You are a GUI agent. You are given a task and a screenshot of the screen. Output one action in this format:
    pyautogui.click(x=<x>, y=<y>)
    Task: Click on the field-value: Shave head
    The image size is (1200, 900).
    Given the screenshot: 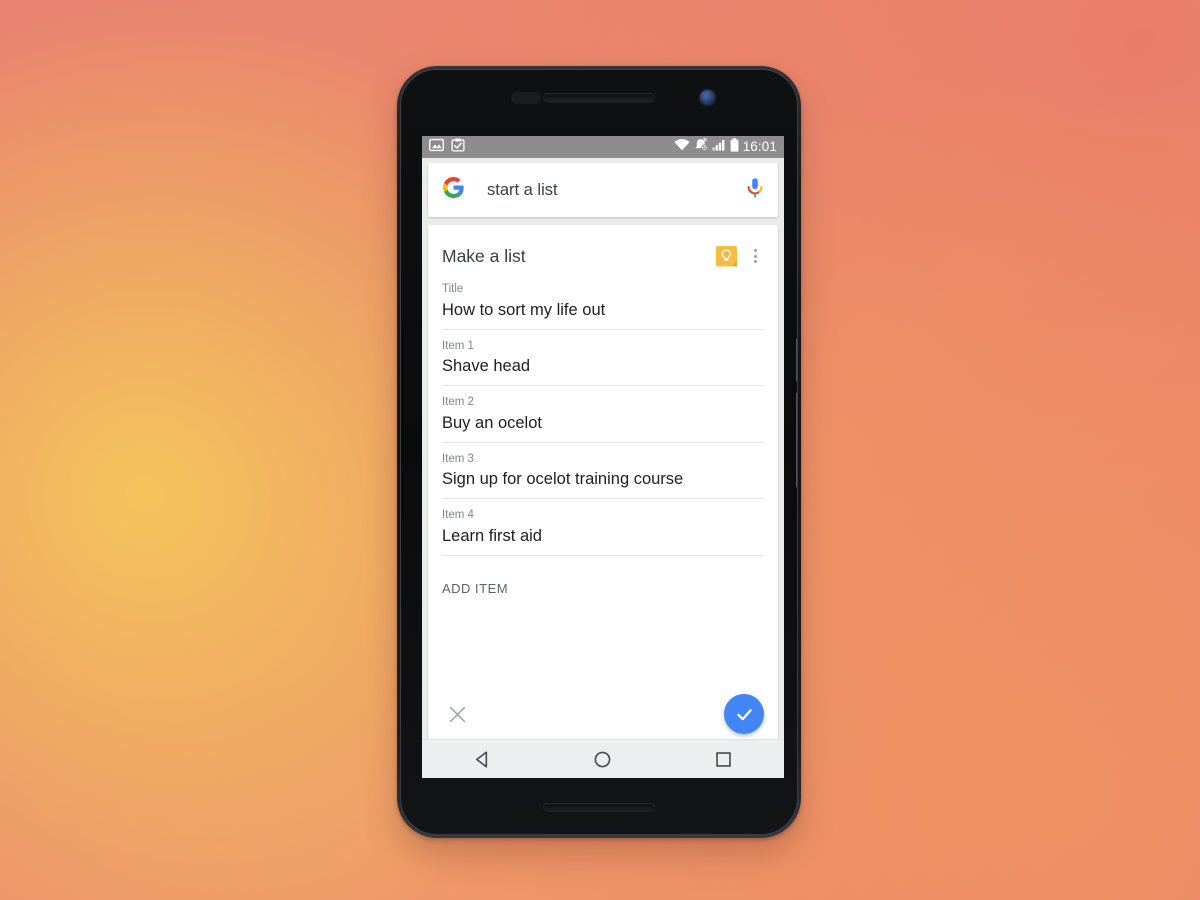 What is the action you would take?
    pyautogui.click(x=603, y=367)
    